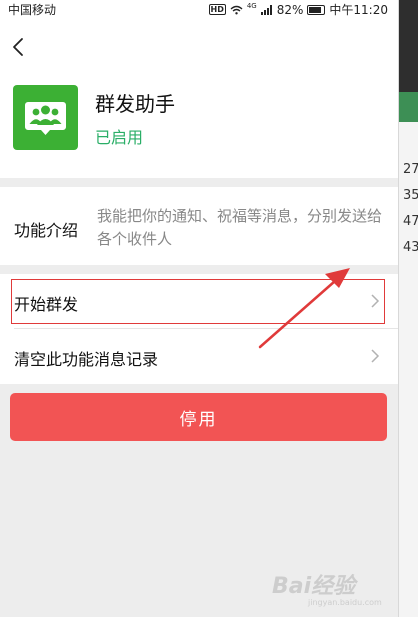 Image resolution: width=418 pixels, height=617 pixels. What do you see at coordinates (217, 9) in the screenshot?
I see `hd-badge: HD` at bounding box center [217, 9].